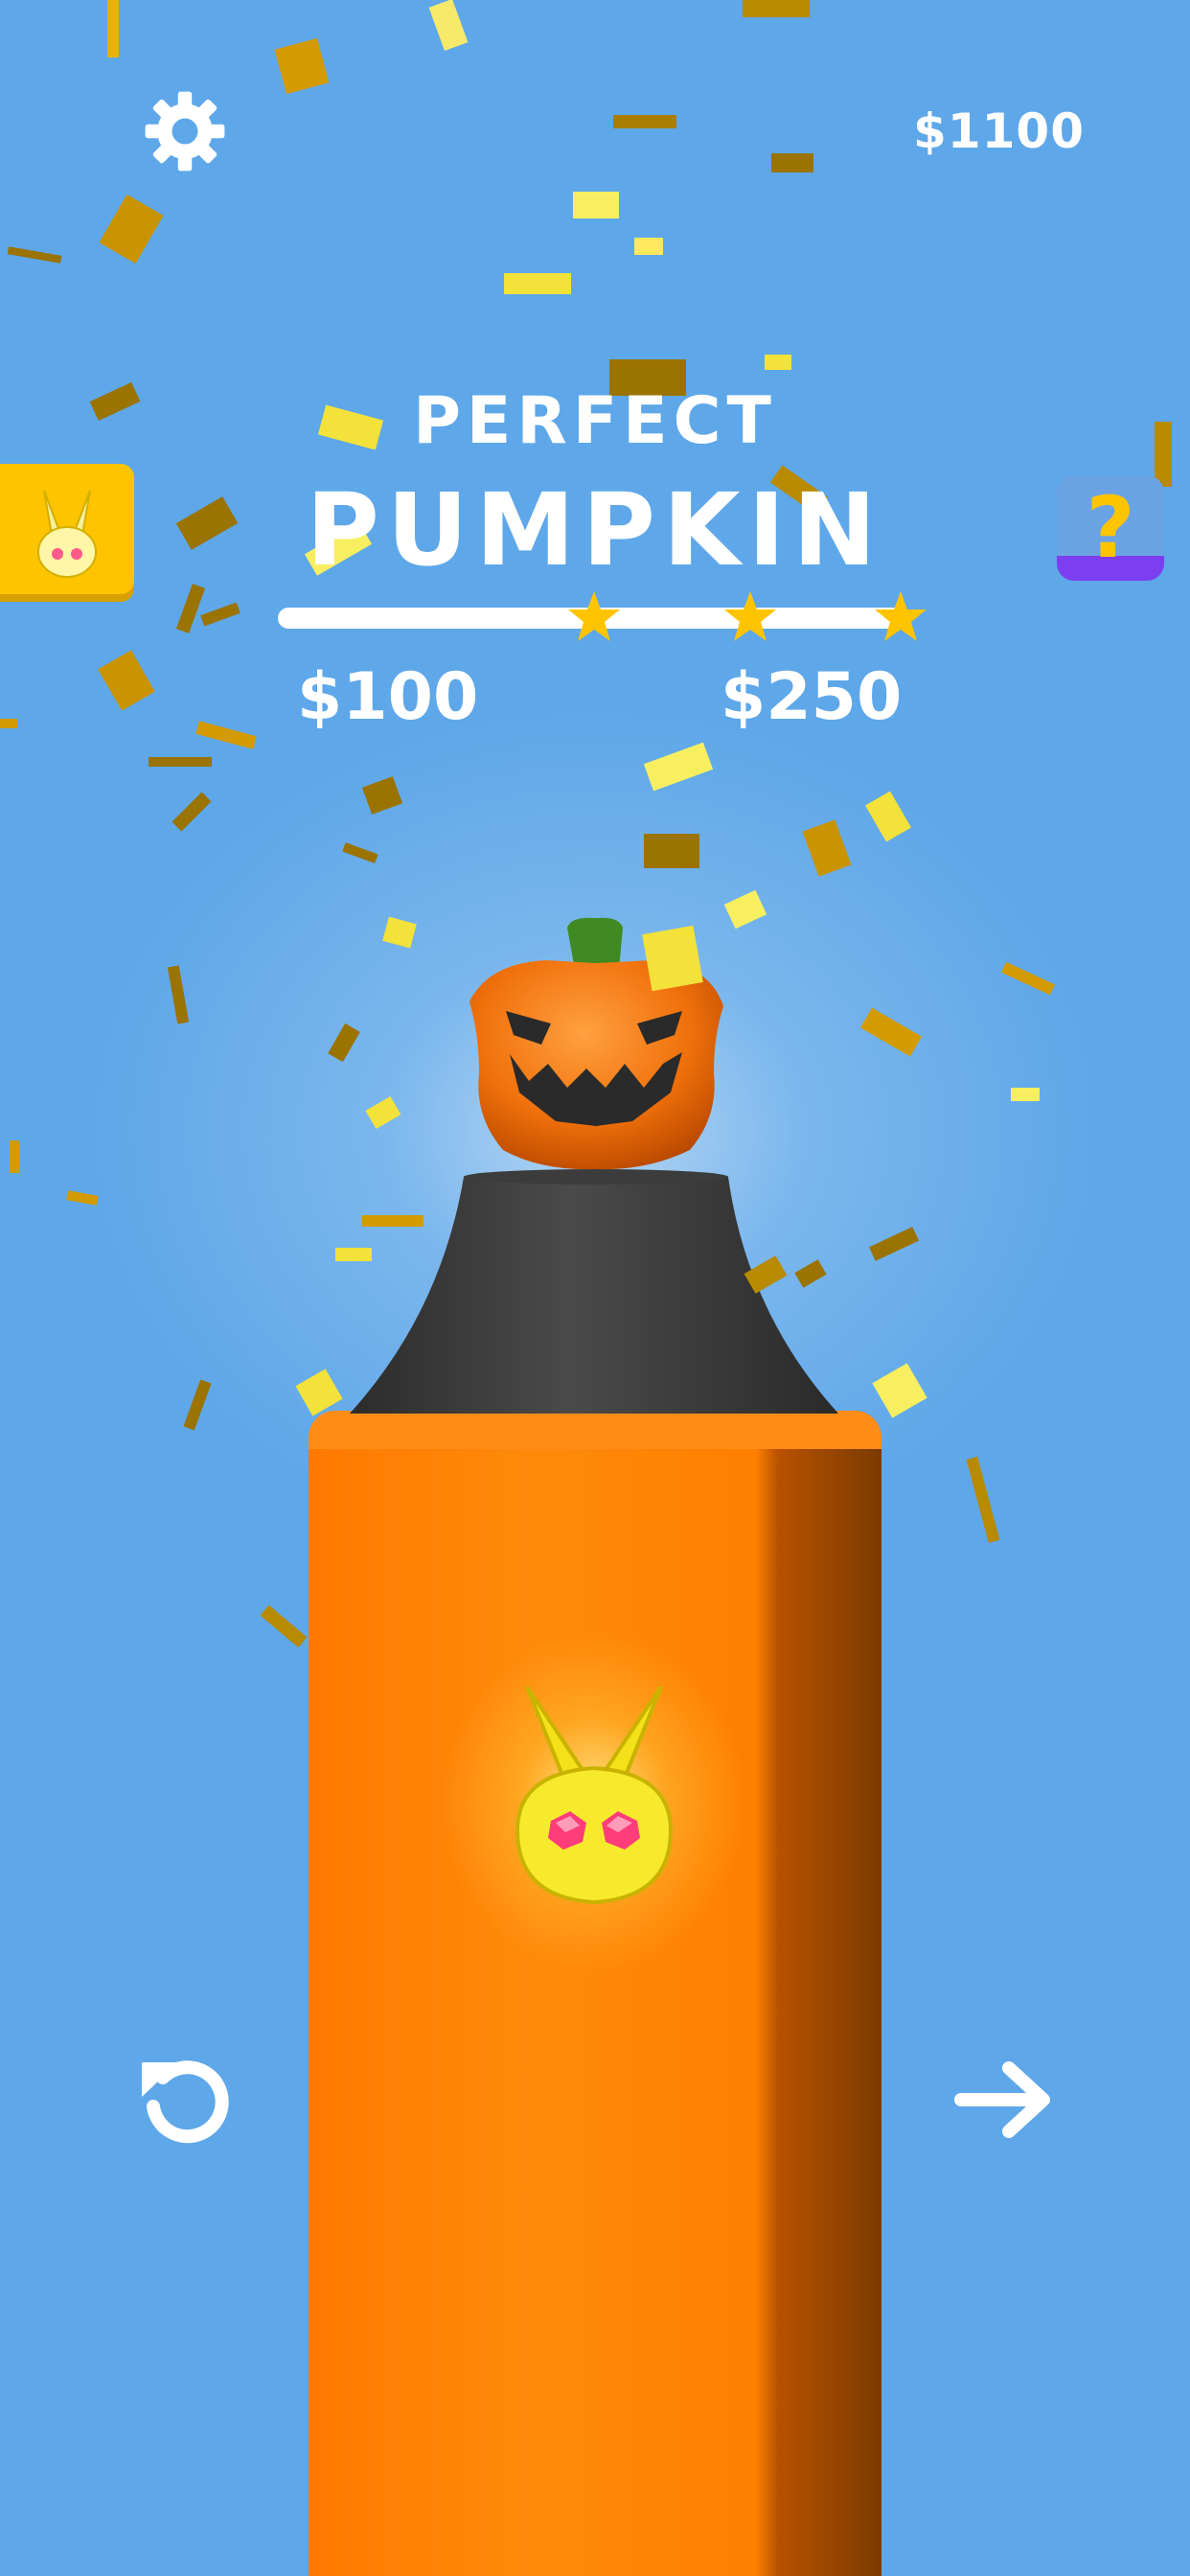  I want to click on reward-amount-2: $250, so click(812, 697).